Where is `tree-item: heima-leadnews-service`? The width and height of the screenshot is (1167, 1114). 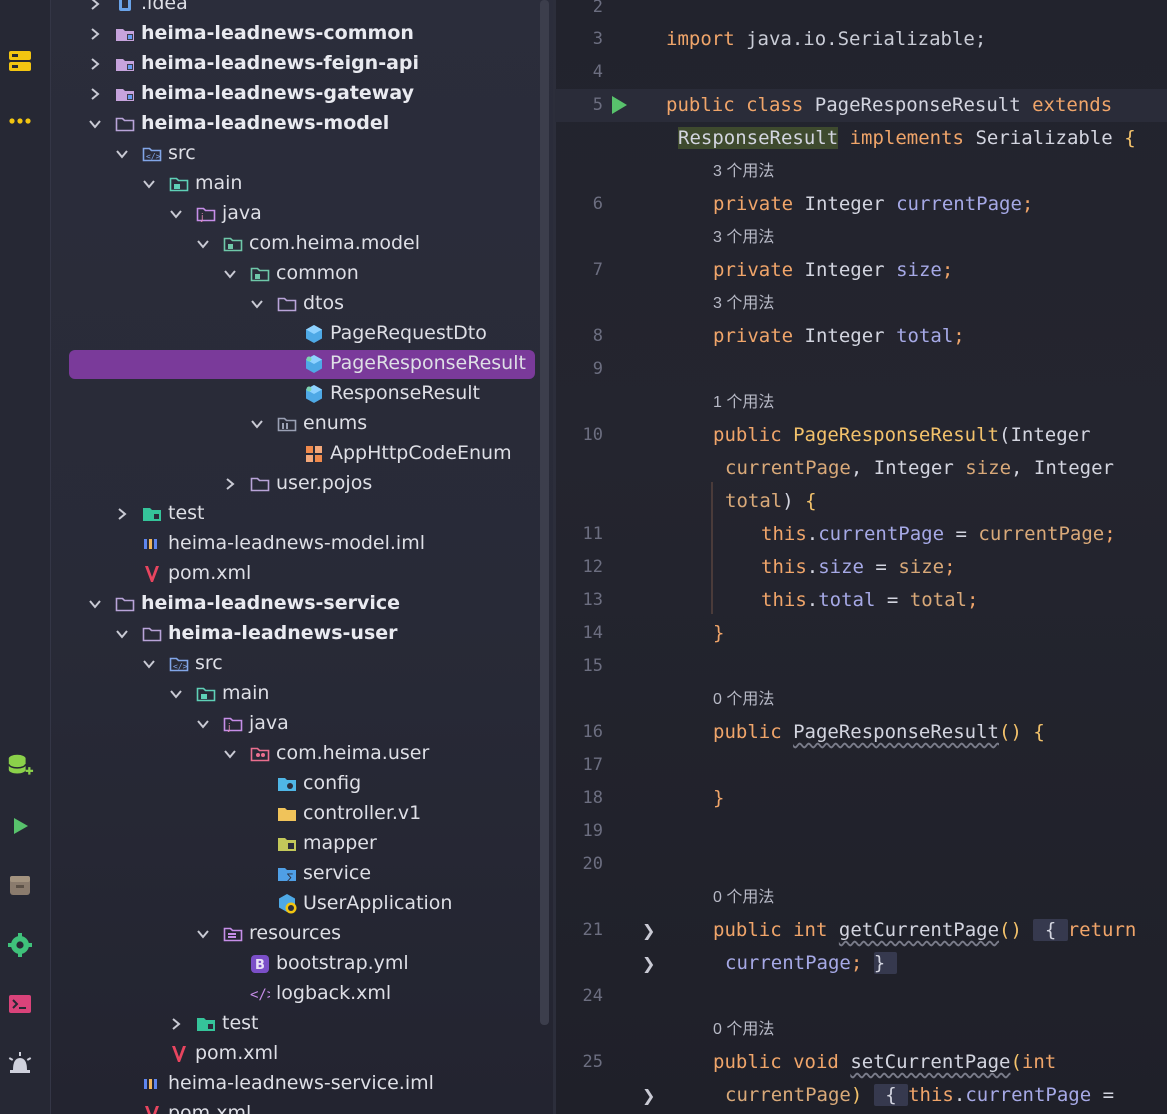
tree-item: heima-leadnews-service is located at coordinates (302, 604).